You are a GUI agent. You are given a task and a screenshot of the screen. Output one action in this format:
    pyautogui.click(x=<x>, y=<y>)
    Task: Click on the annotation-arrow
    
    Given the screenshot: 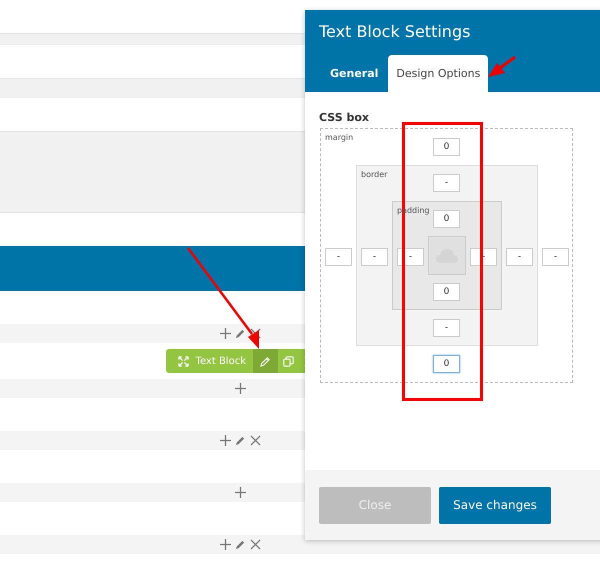 What is the action you would take?
    pyautogui.click(x=502, y=66)
    